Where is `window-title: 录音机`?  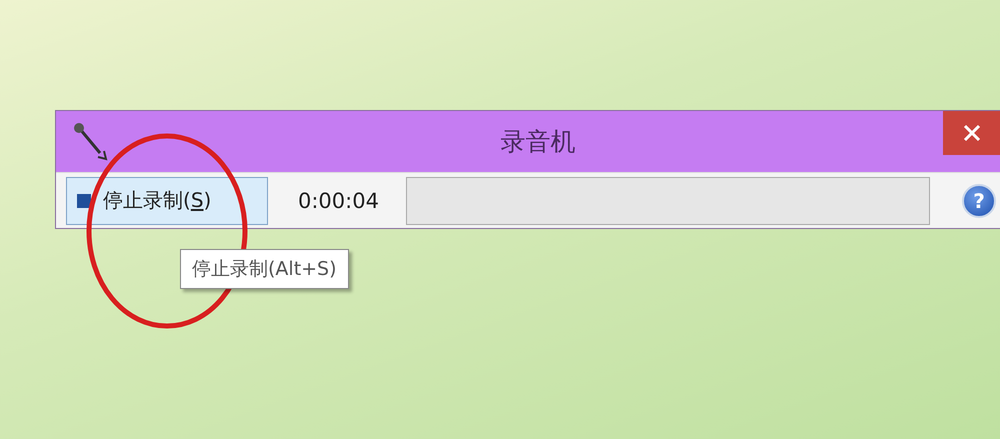
window-title: 录音机 is located at coordinates (538, 142).